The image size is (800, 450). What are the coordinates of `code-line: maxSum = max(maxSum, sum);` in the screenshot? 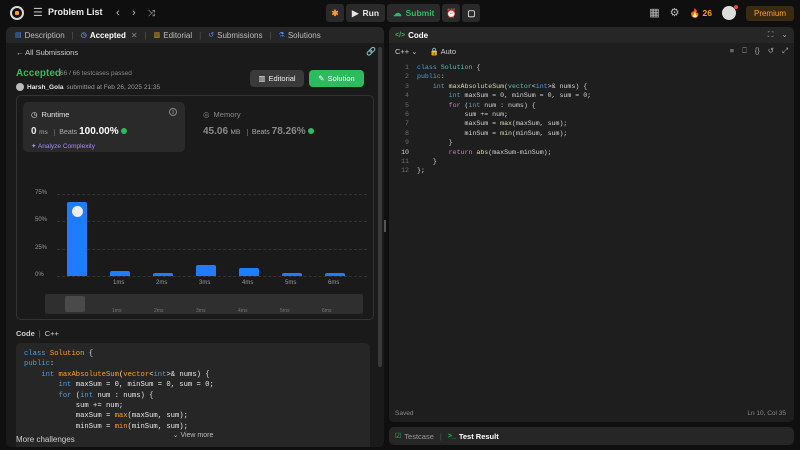 It's located at (492, 124).